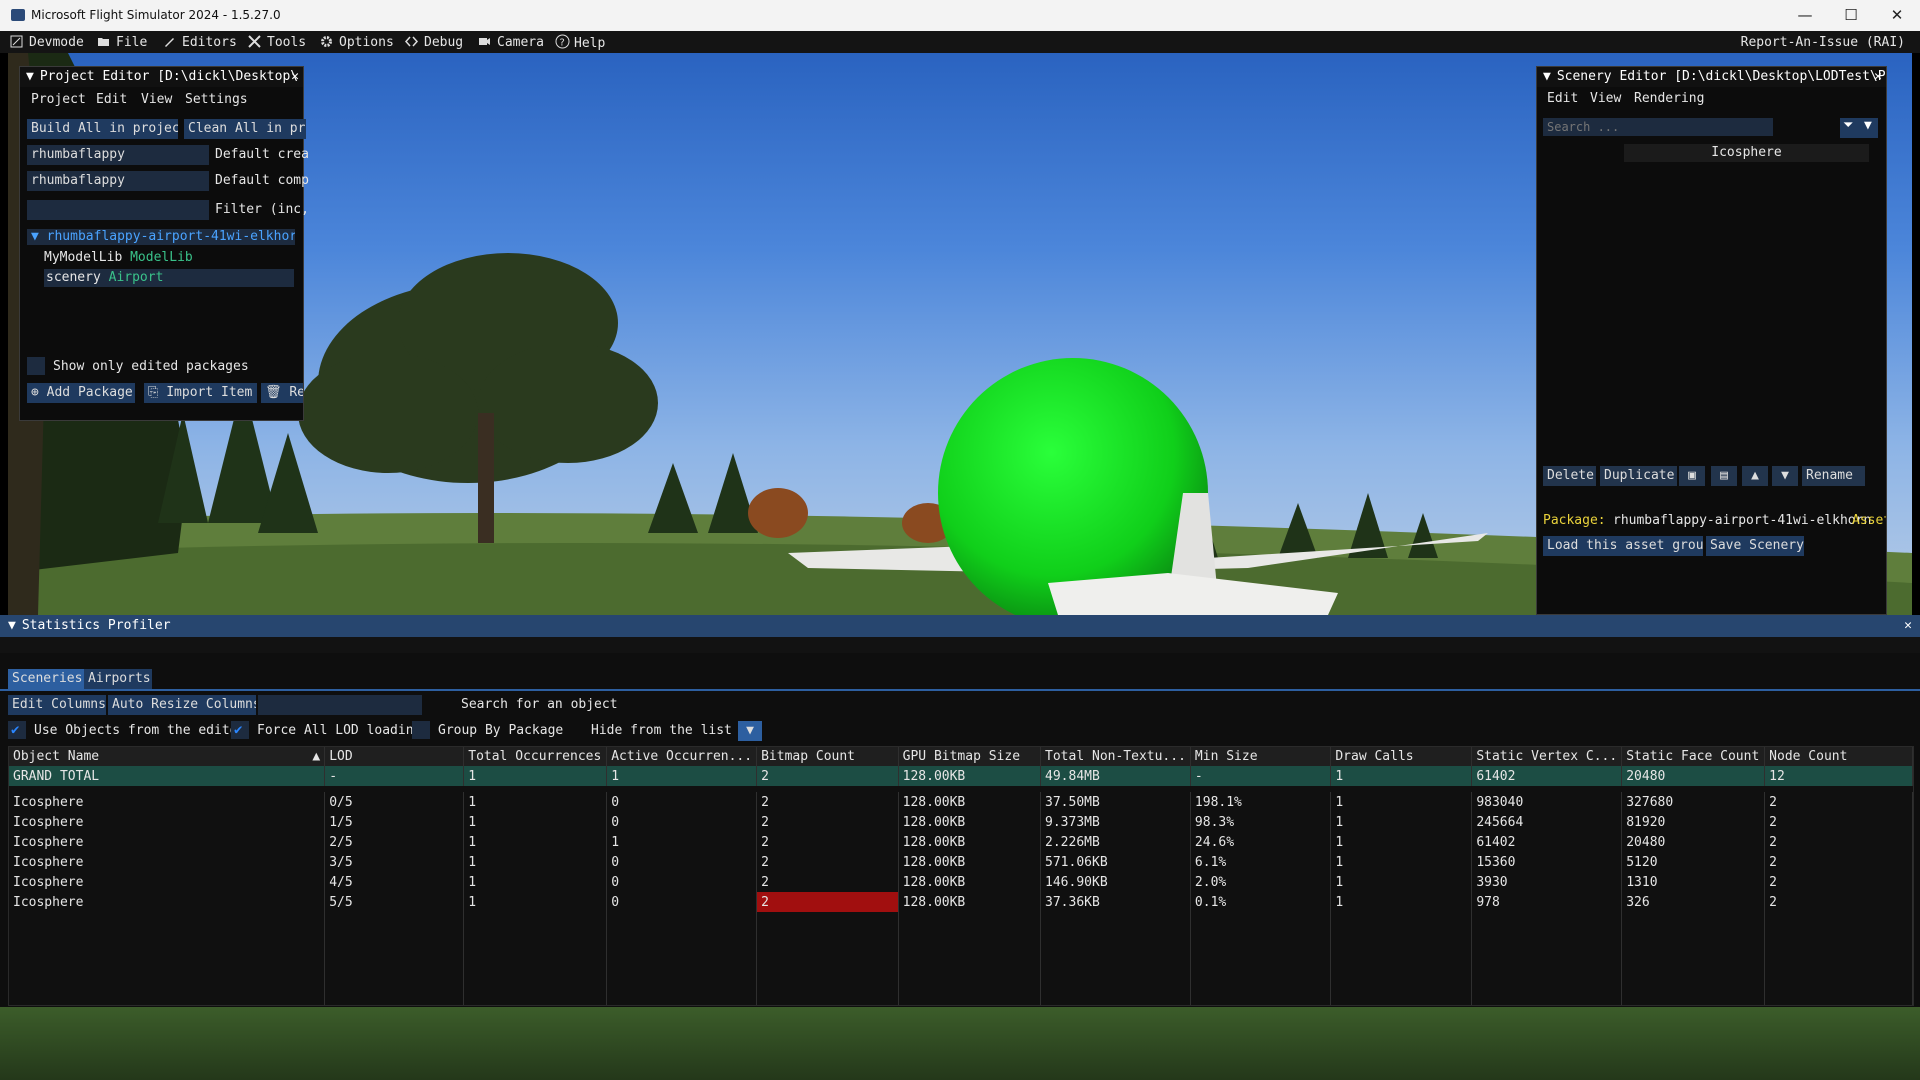 The height and width of the screenshot is (1080, 1920). Describe the element at coordinates (1724, 476) in the screenshot. I see `folder-icon: ▤` at that location.